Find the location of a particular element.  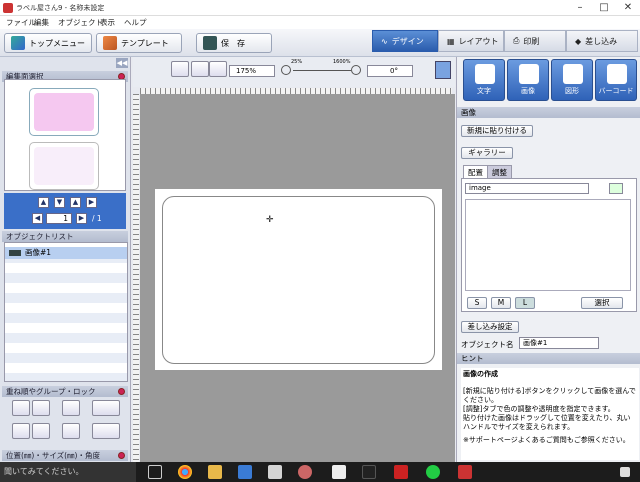

size-m-button: M is located at coordinates (501, 303).